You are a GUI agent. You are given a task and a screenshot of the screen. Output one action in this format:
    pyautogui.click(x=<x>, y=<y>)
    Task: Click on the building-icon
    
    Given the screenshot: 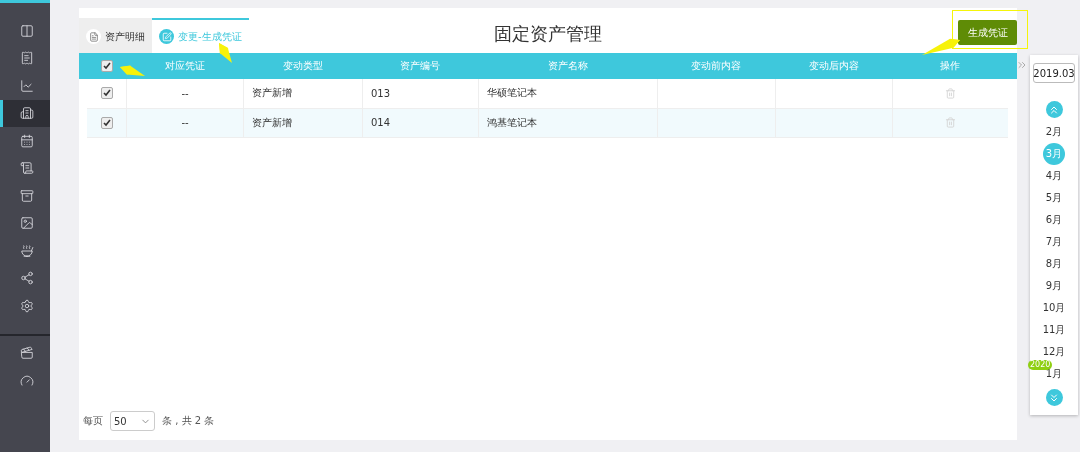 What is the action you would take?
    pyautogui.click(x=26, y=113)
    